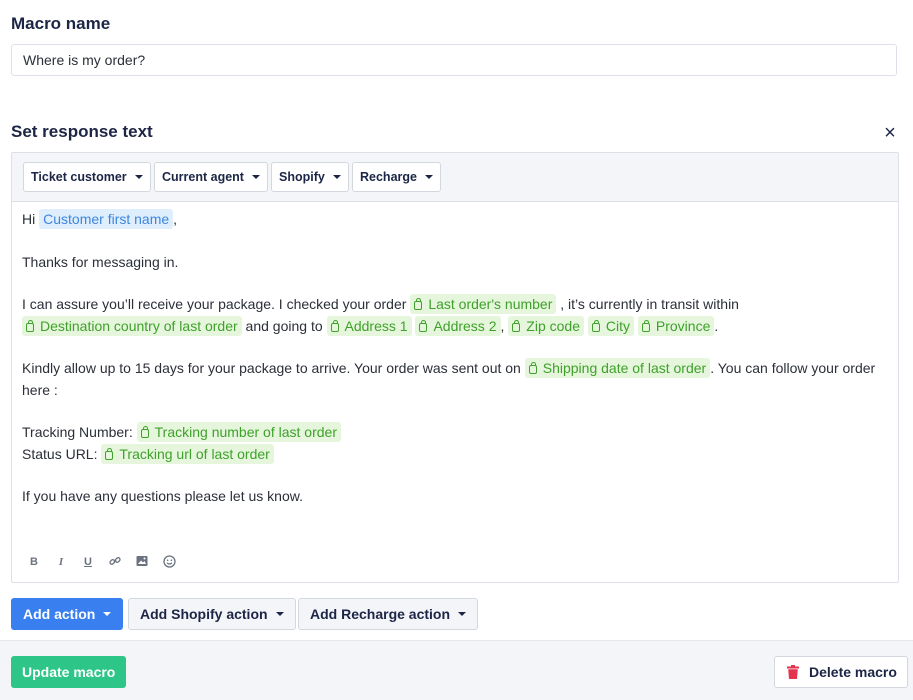 This screenshot has width=913, height=700. Describe the element at coordinates (676, 325) in the screenshot. I see `variable-province: Province` at that location.